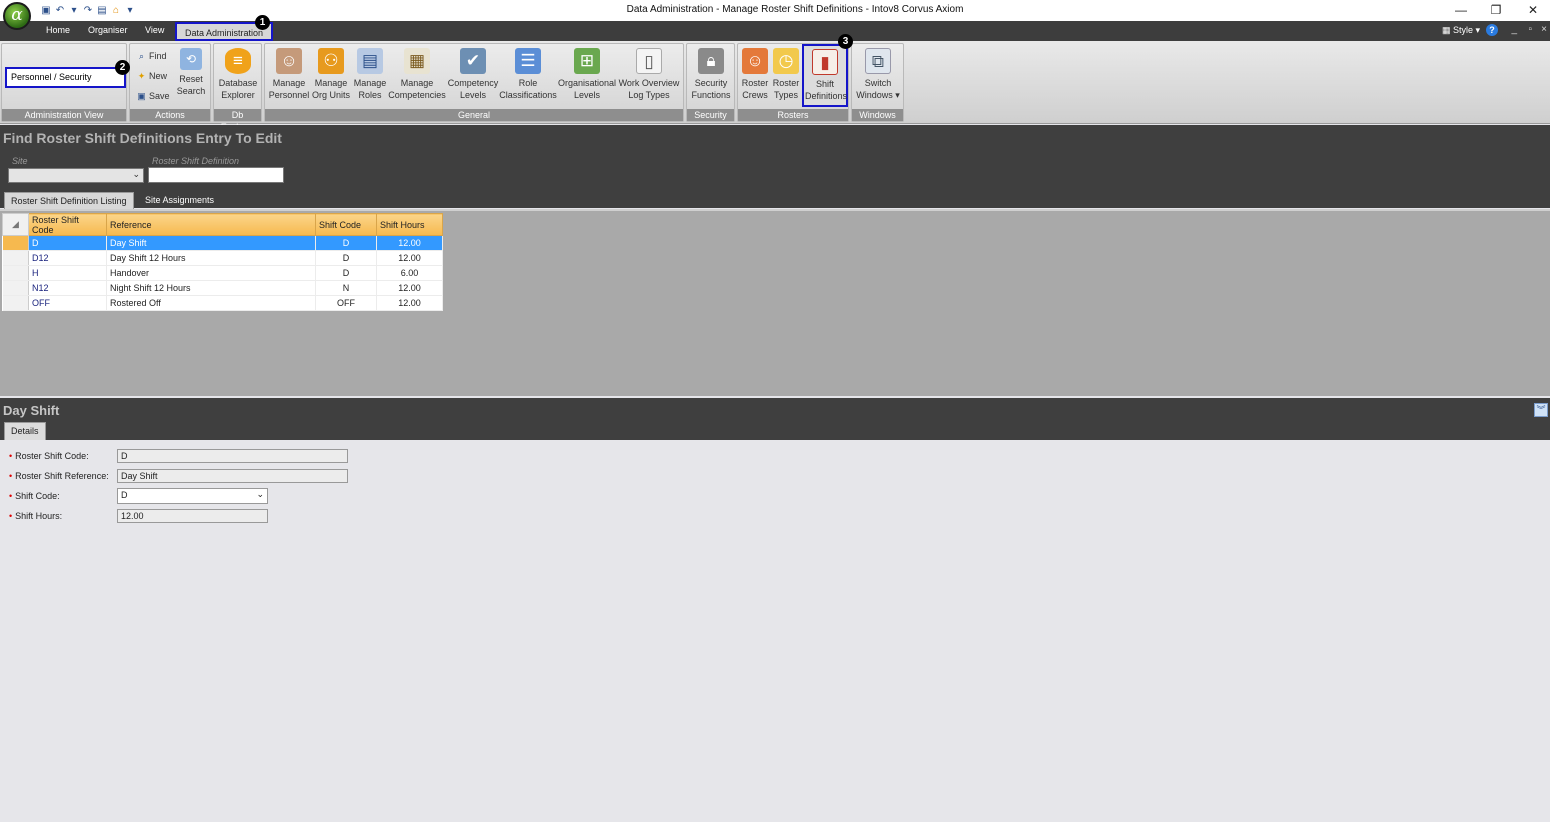  I want to click on mdi-close-icon: ×, so click(1544, 29).